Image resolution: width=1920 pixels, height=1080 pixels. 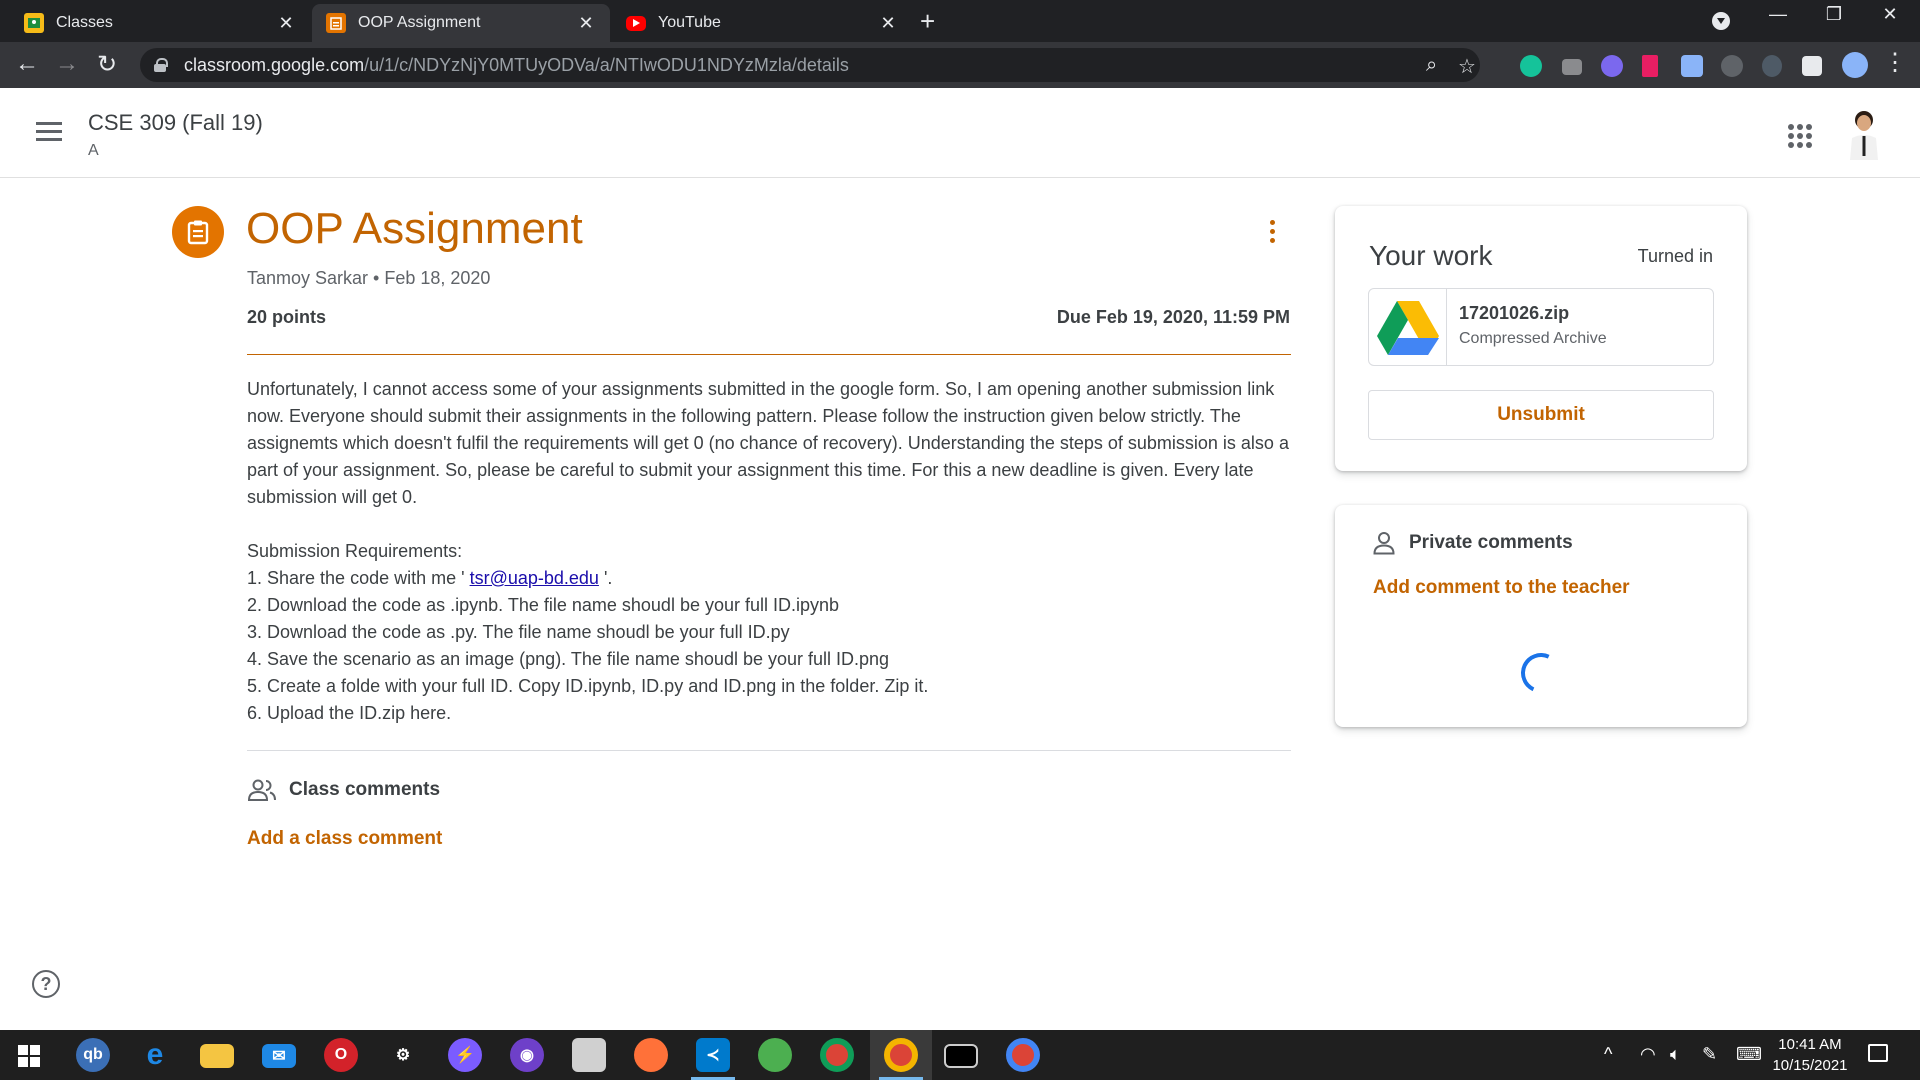 I want to click on private-comments-heading: Private comments, so click(x=1473, y=543).